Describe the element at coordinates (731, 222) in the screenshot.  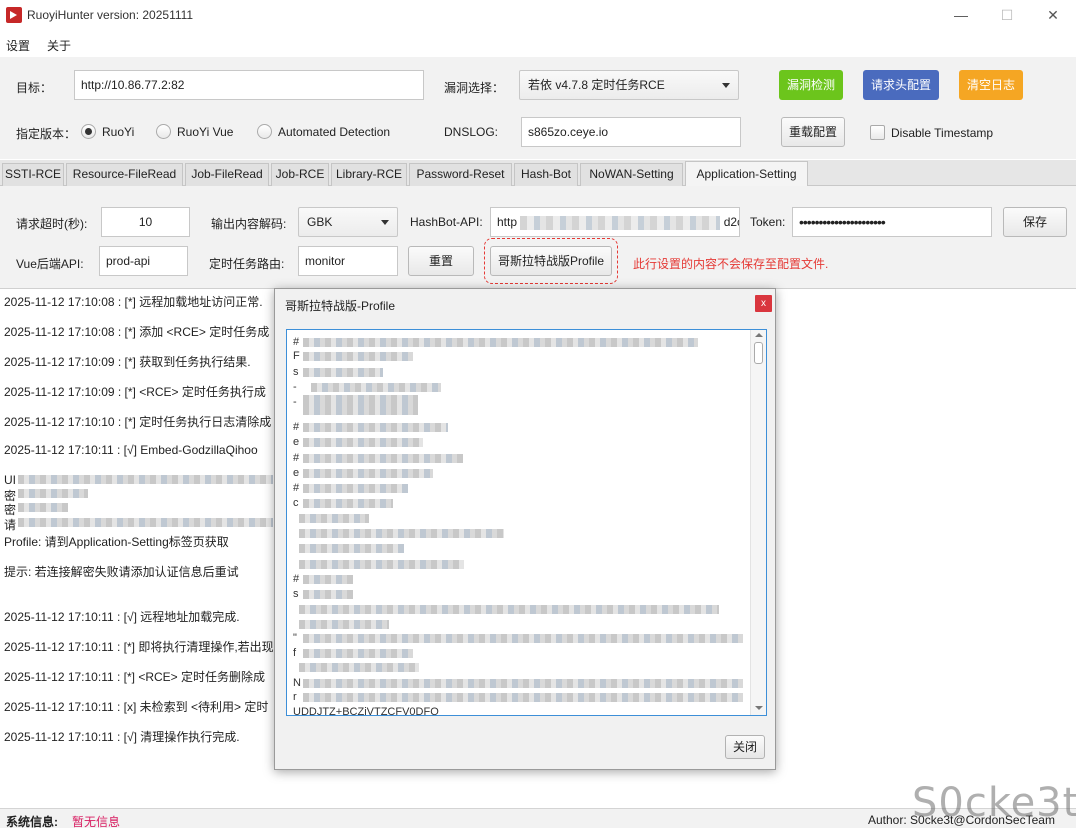
I see `hashbot-suffix: d2c` at that location.